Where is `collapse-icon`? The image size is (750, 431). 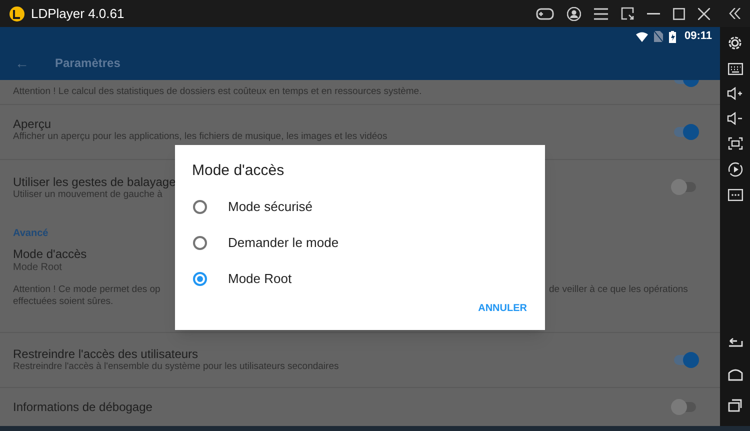 collapse-icon is located at coordinates (735, 13).